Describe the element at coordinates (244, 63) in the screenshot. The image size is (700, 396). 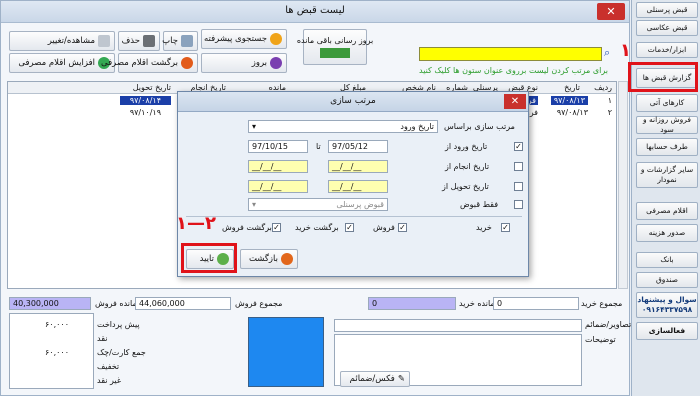
I see `refresh-button: بروز` at that location.